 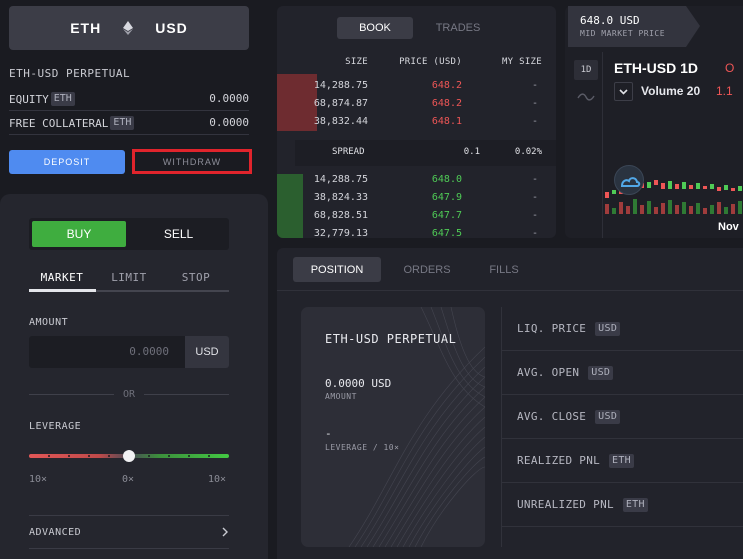 What do you see at coordinates (521, 62) in the screenshot?
I see `my-size-column-header: MY SIZE` at bounding box center [521, 62].